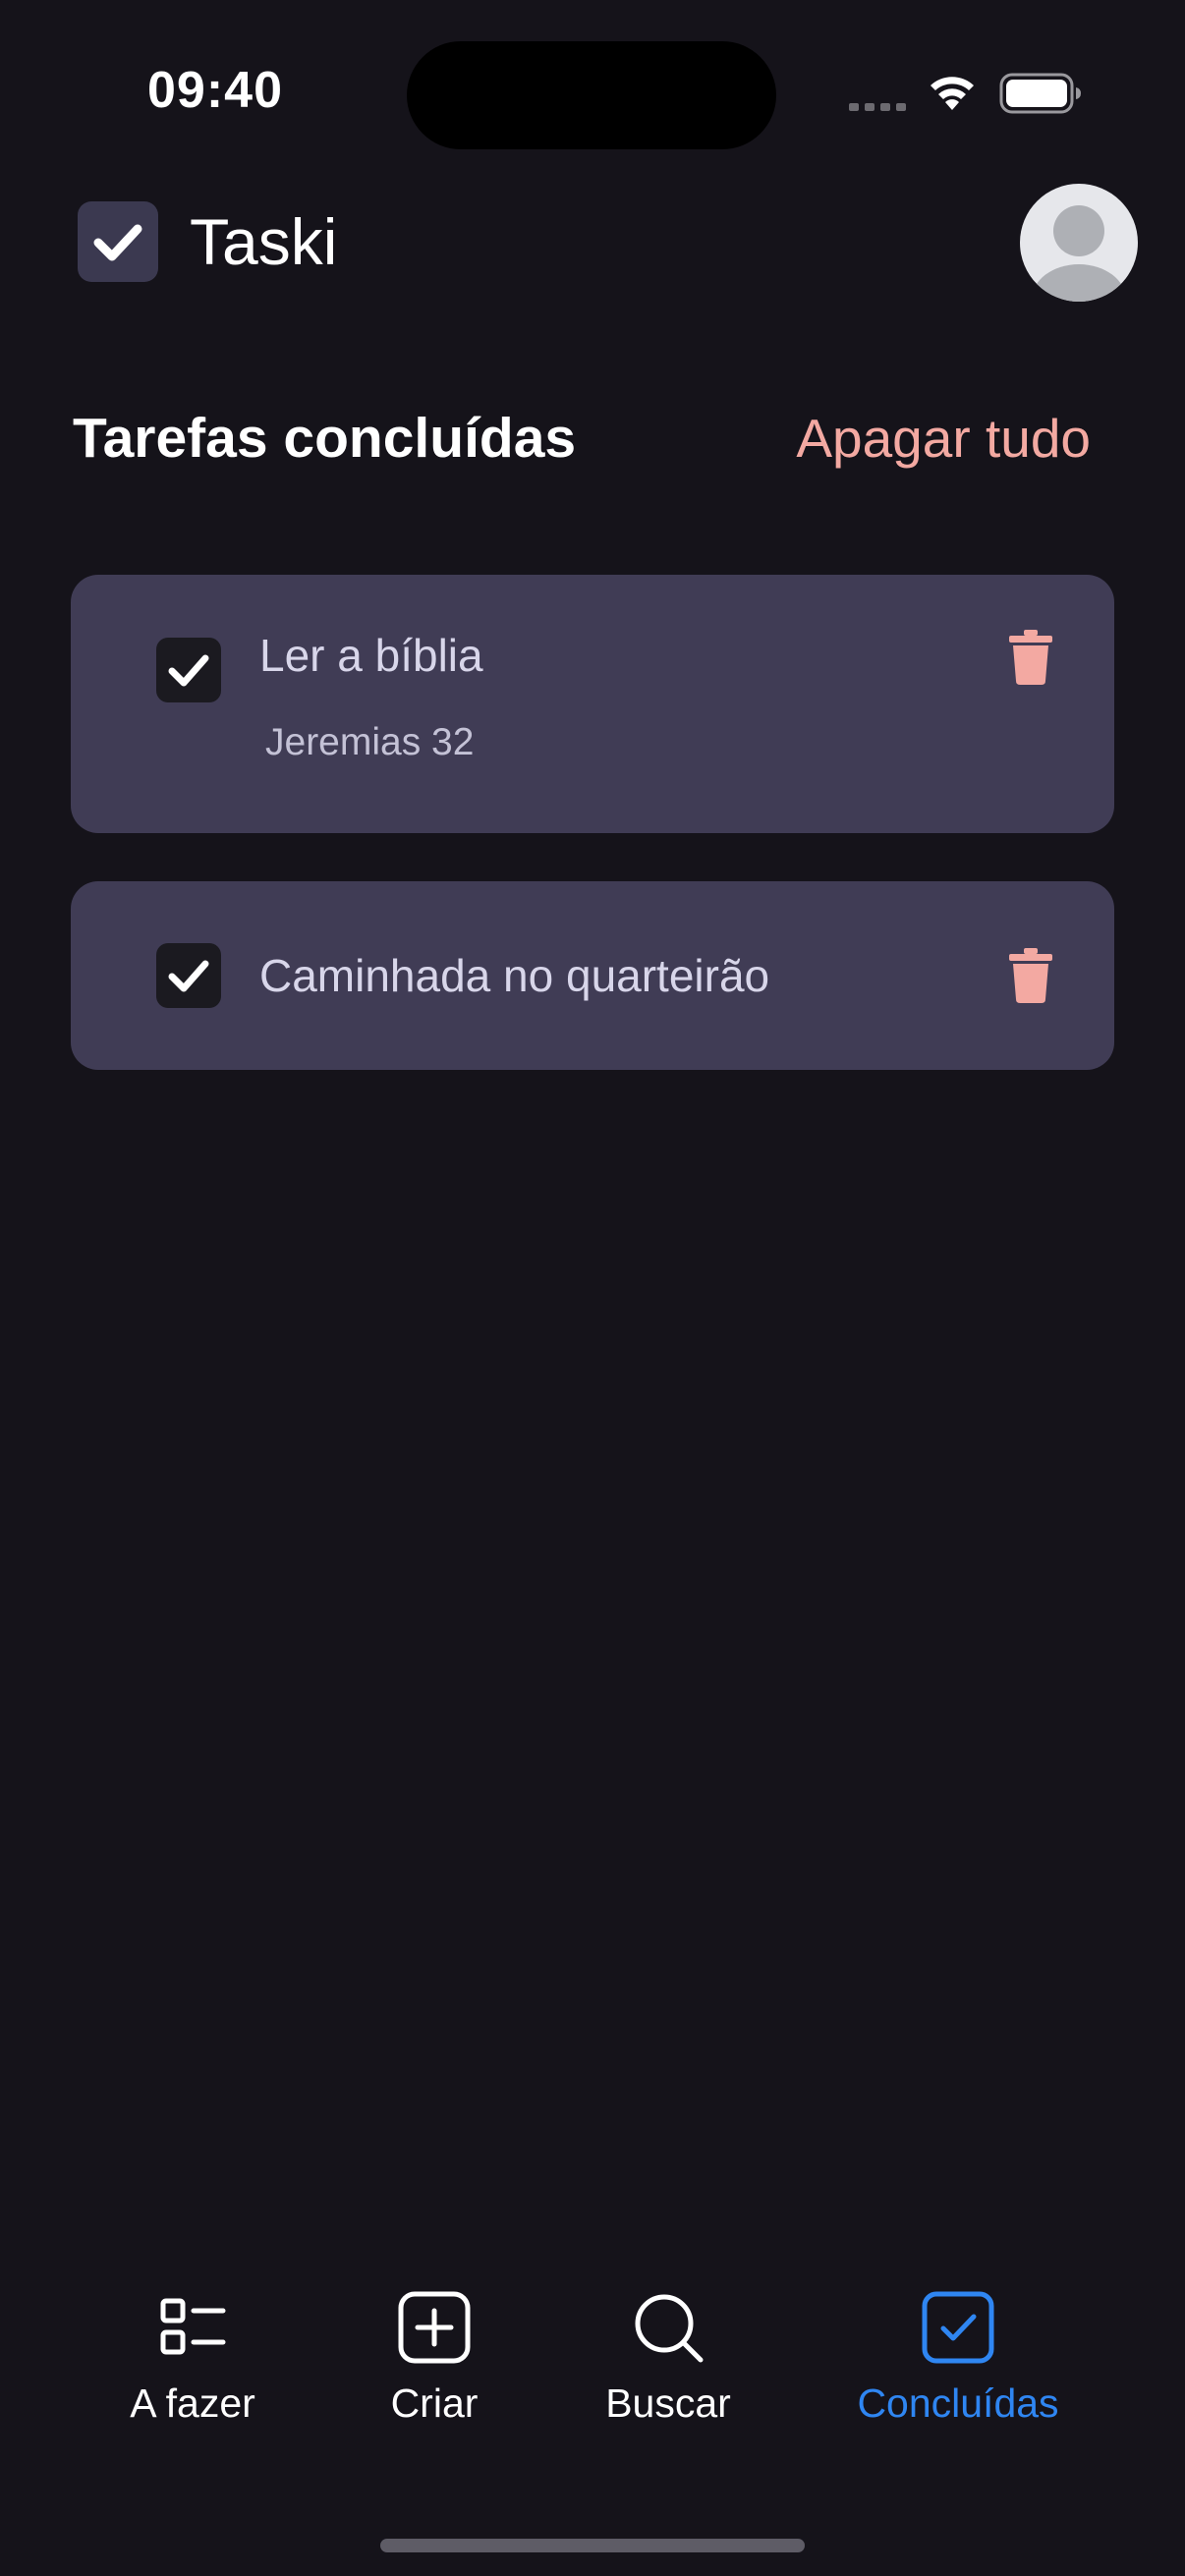  Describe the element at coordinates (370, 742) in the screenshot. I see `task-description: Jeremias 32` at that location.